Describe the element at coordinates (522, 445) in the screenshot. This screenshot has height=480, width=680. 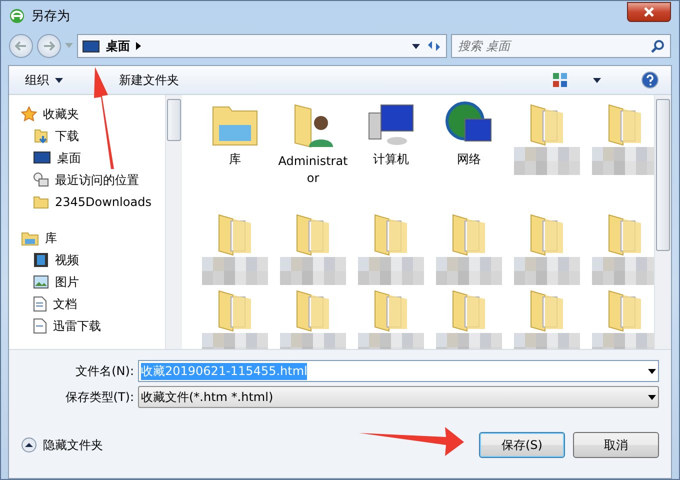
I see `save-button: 保存(S)` at that location.